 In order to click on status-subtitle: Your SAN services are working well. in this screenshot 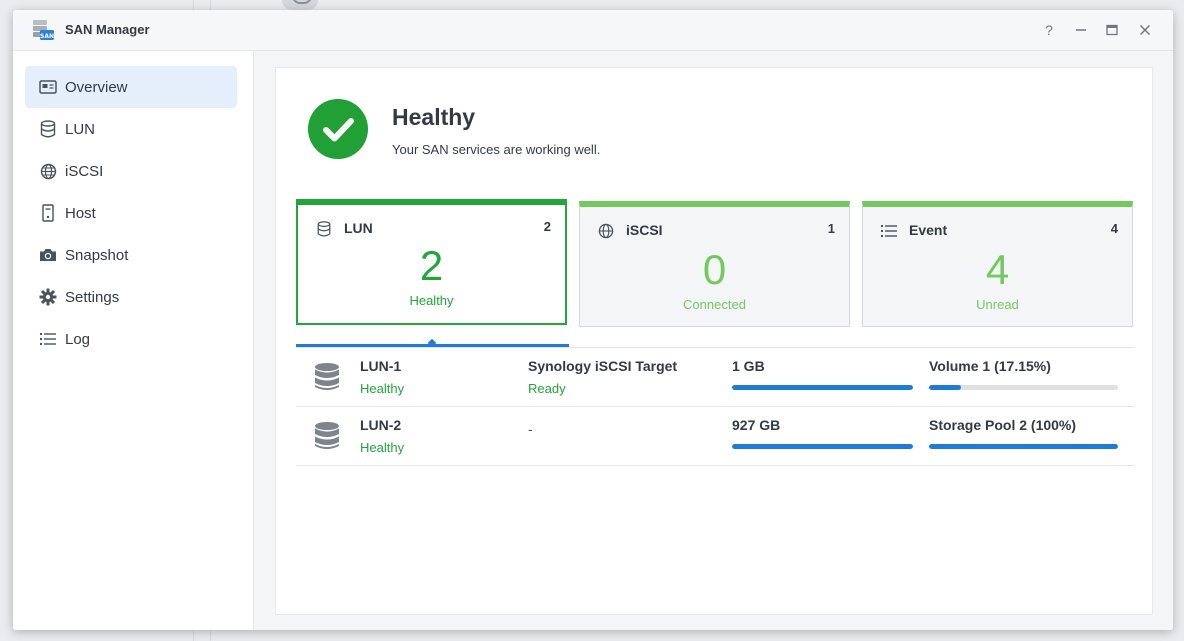, I will do `click(496, 149)`.